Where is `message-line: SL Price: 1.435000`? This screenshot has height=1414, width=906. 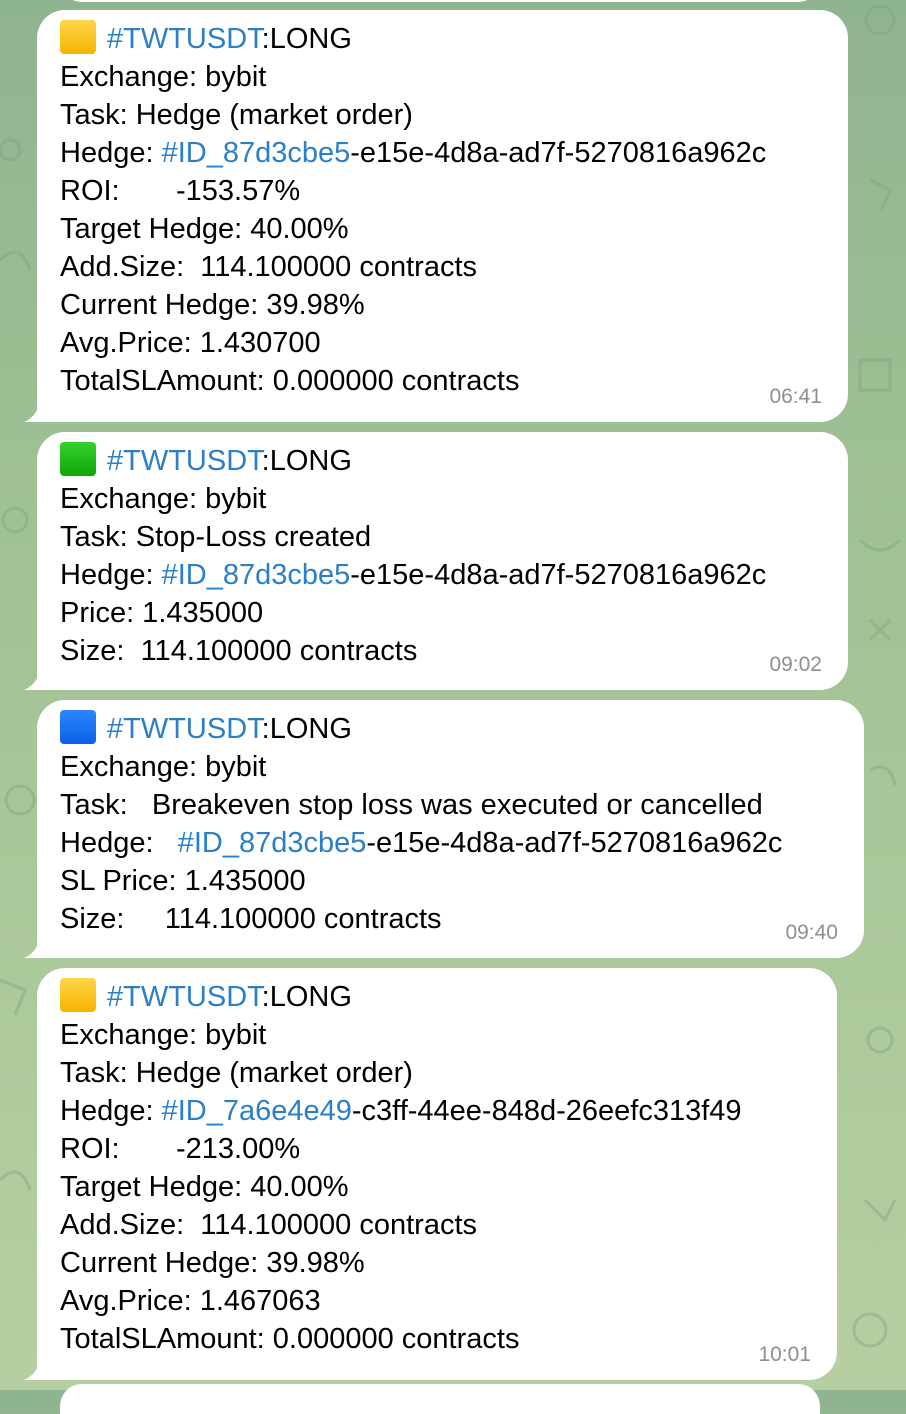
message-line: SL Price: 1.435000 is located at coordinates (183, 881).